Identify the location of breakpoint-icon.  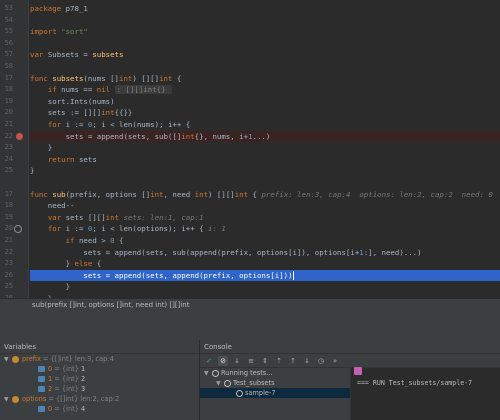
(19, 136).